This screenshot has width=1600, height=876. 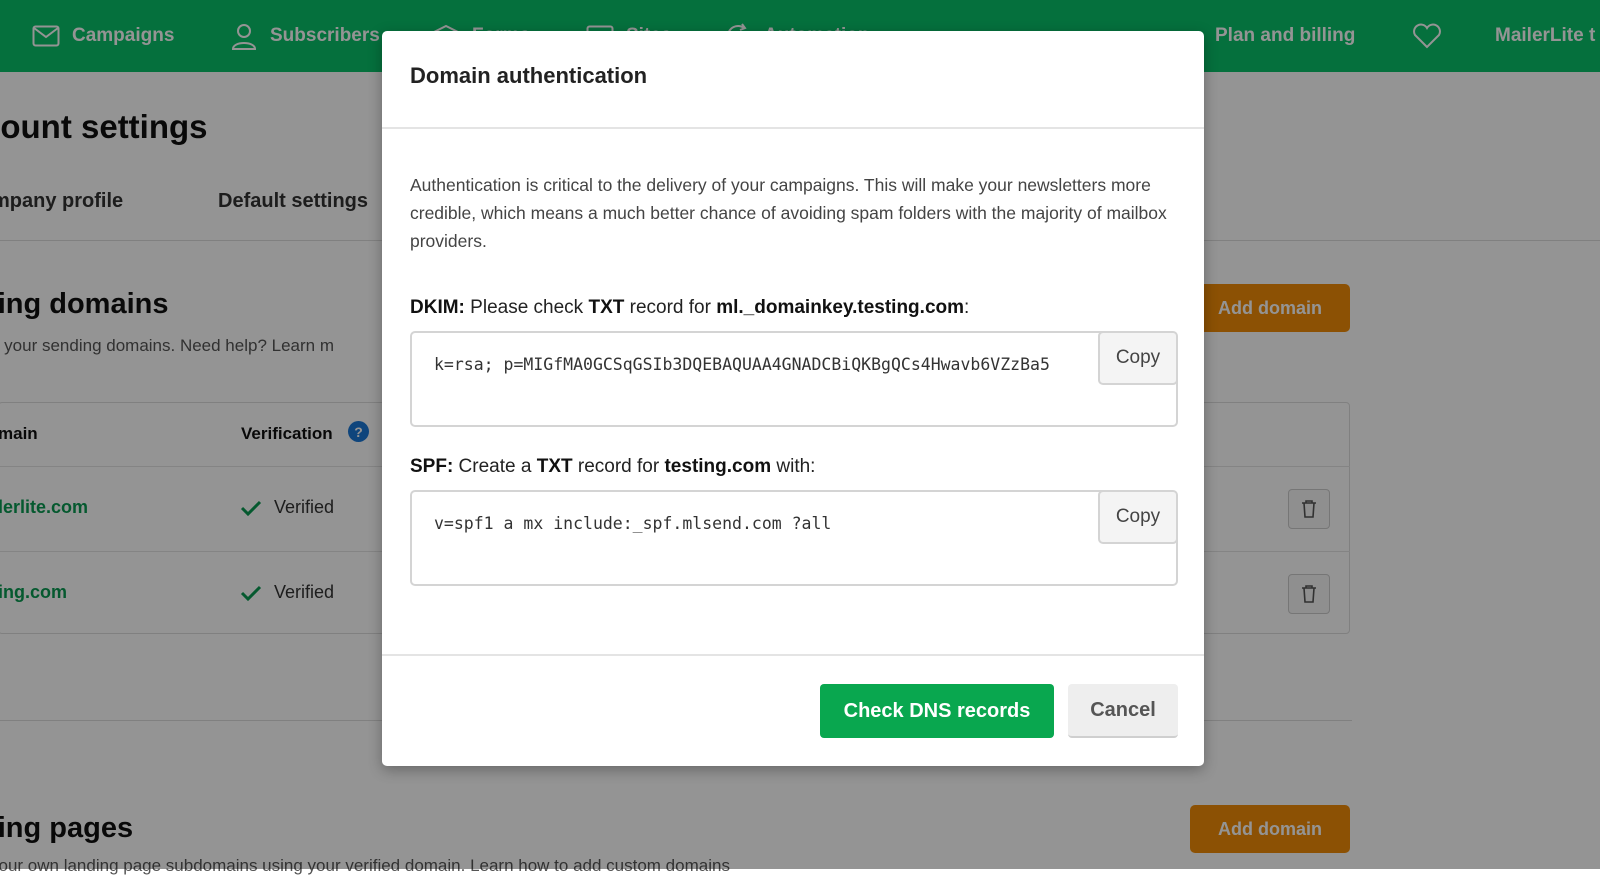 What do you see at coordinates (840, 307) in the screenshot?
I see `dkim-host: ml._domainkey.testing.com` at bounding box center [840, 307].